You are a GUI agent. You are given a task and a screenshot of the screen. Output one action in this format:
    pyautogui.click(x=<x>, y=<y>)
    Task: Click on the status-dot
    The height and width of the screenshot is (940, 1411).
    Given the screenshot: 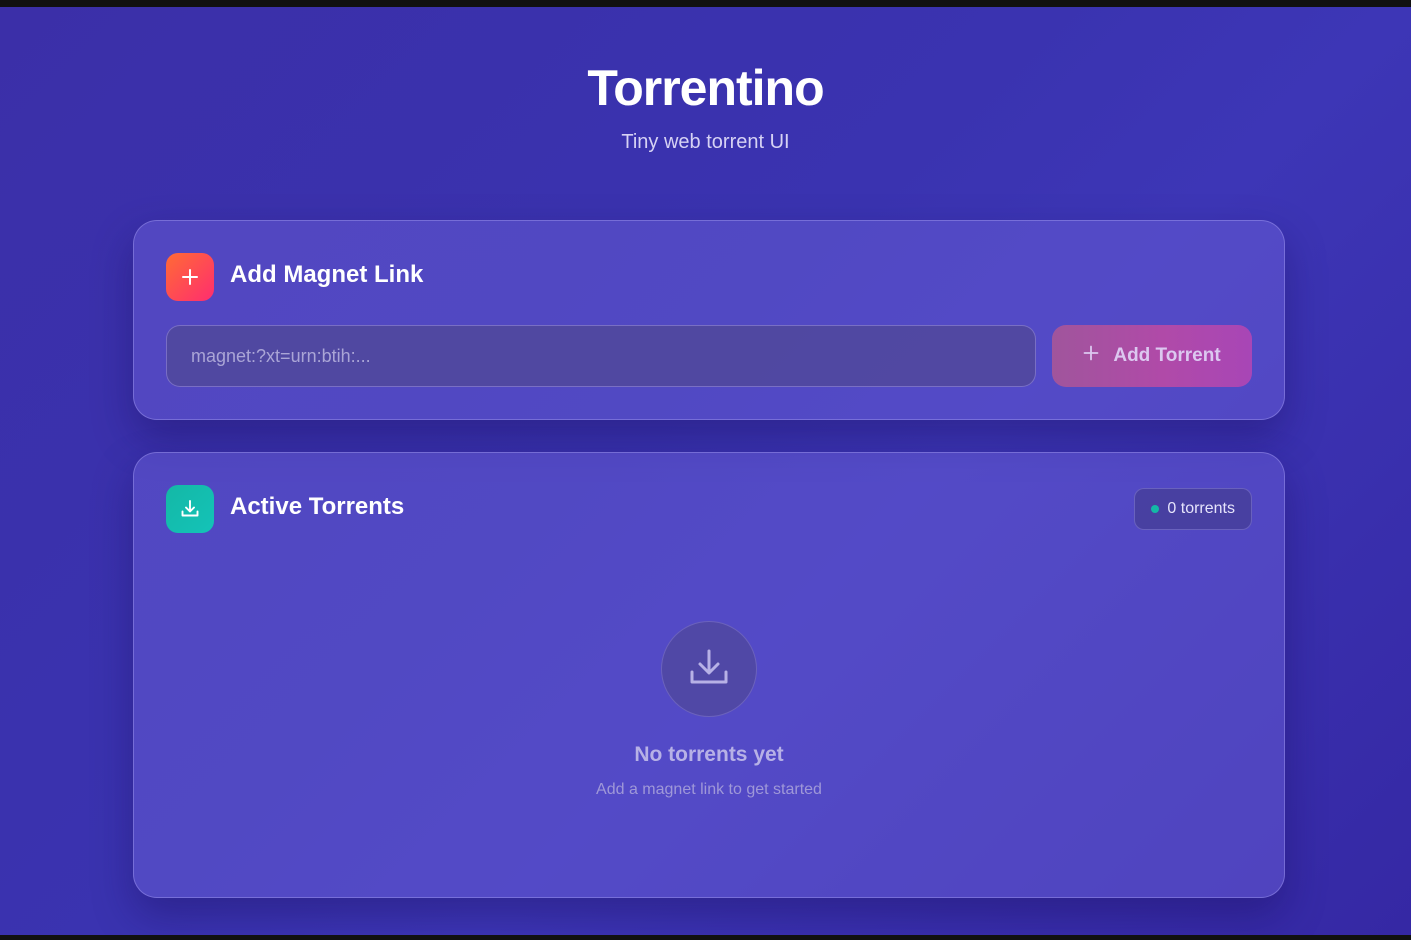 What is the action you would take?
    pyautogui.click(x=1155, y=509)
    